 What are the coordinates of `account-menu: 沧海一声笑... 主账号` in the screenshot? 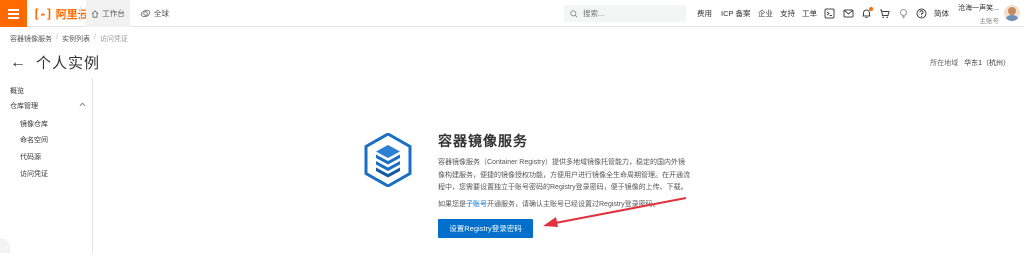 It's located at (978, 14).